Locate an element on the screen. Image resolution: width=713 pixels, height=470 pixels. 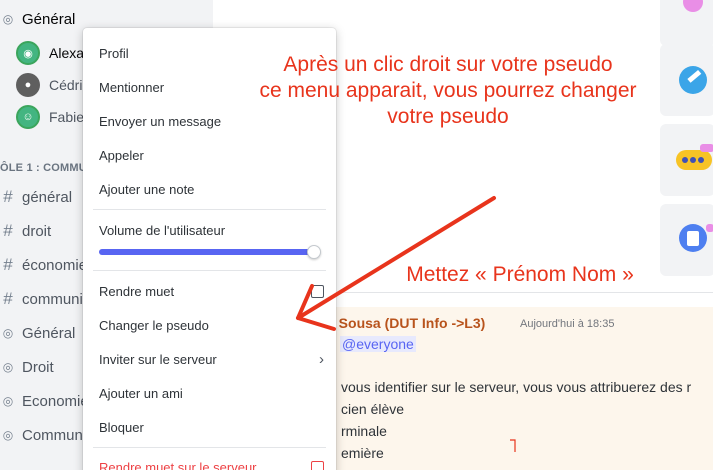
annotation-arrows is located at coordinates (396, 263).